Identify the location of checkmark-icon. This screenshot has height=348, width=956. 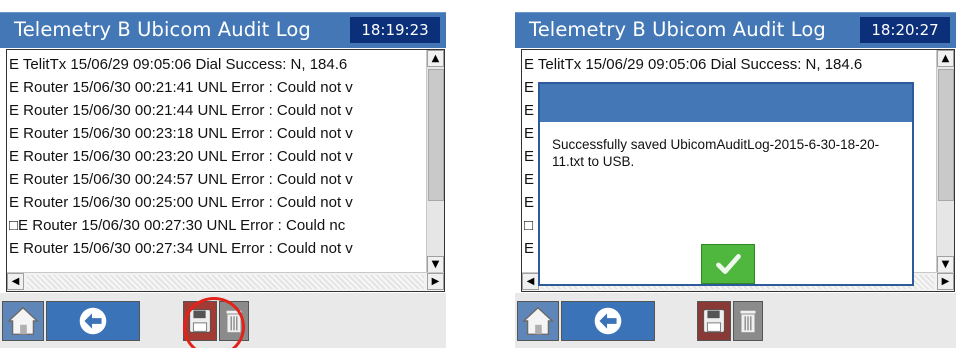
(728, 264).